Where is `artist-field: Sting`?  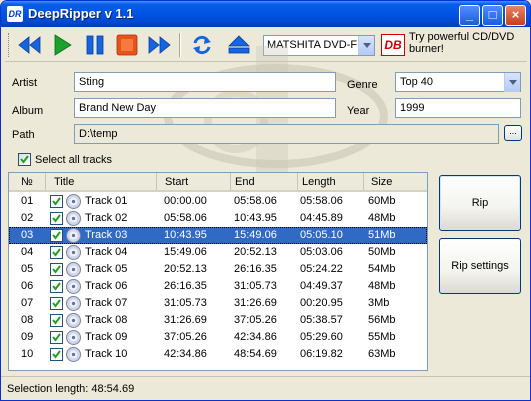 artist-field: Sting is located at coordinates (205, 82).